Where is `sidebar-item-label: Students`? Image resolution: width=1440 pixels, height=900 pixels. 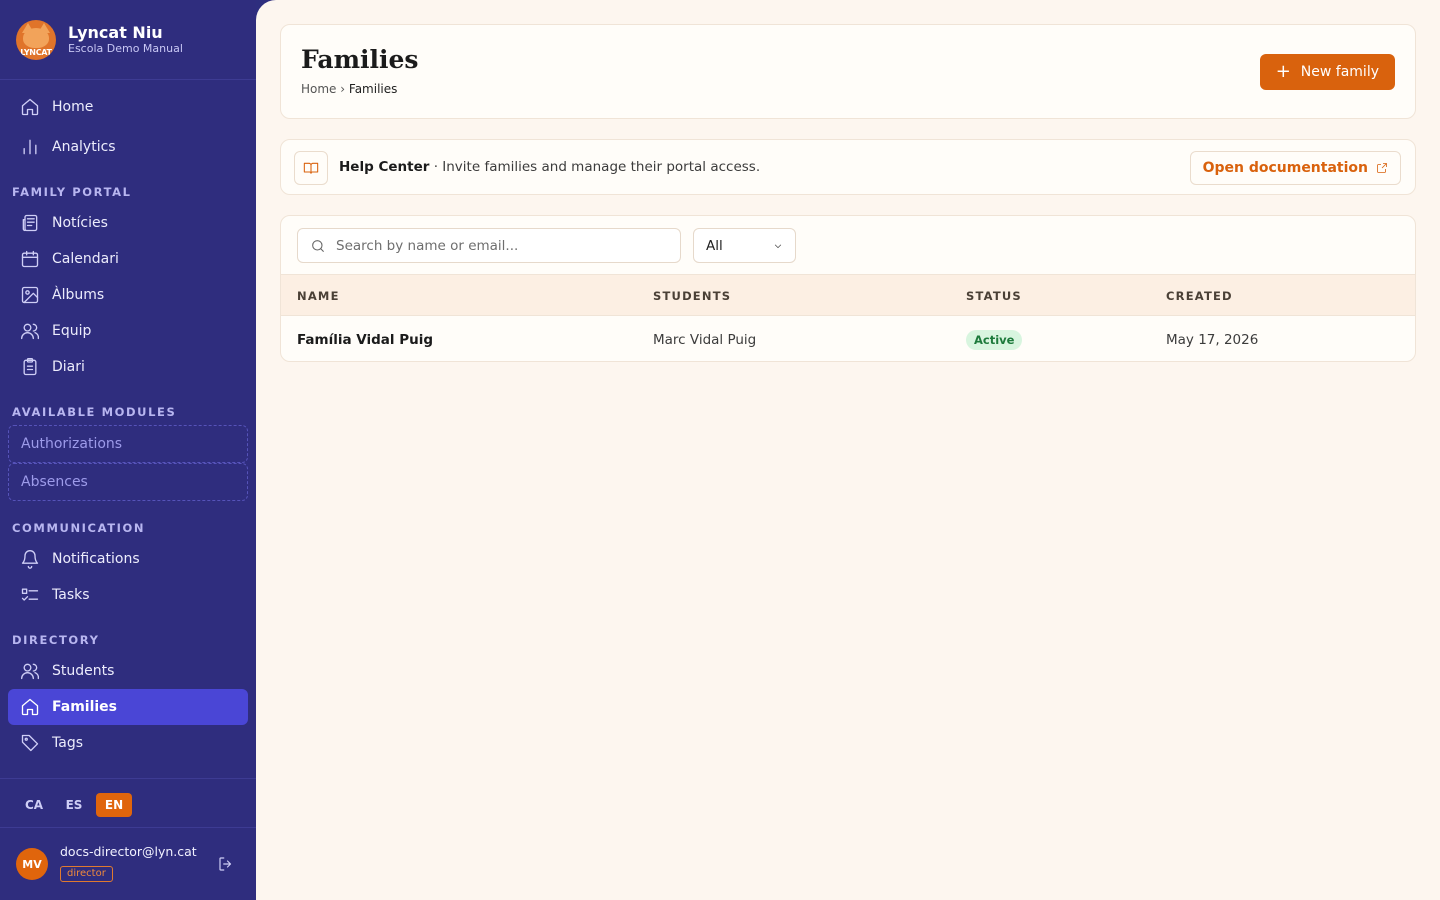
sidebar-item-label: Students is located at coordinates (83, 671).